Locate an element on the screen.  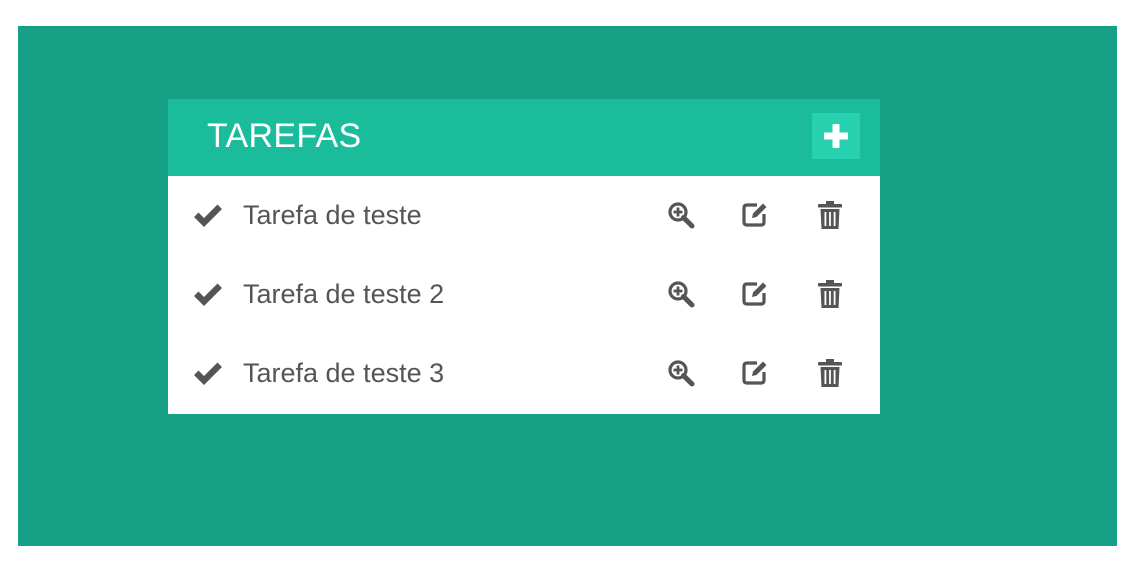
plus-icon is located at coordinates (836, 136).